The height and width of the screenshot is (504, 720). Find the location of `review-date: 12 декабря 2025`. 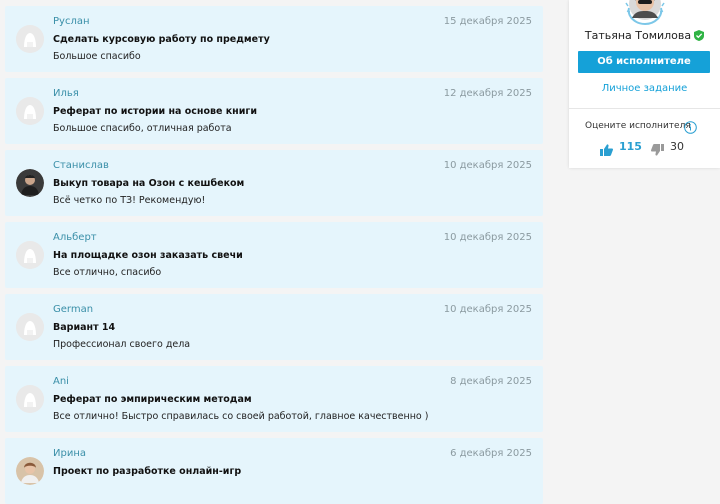

review-date: 12 декабря 2025 is located at coordinates (487, 93).